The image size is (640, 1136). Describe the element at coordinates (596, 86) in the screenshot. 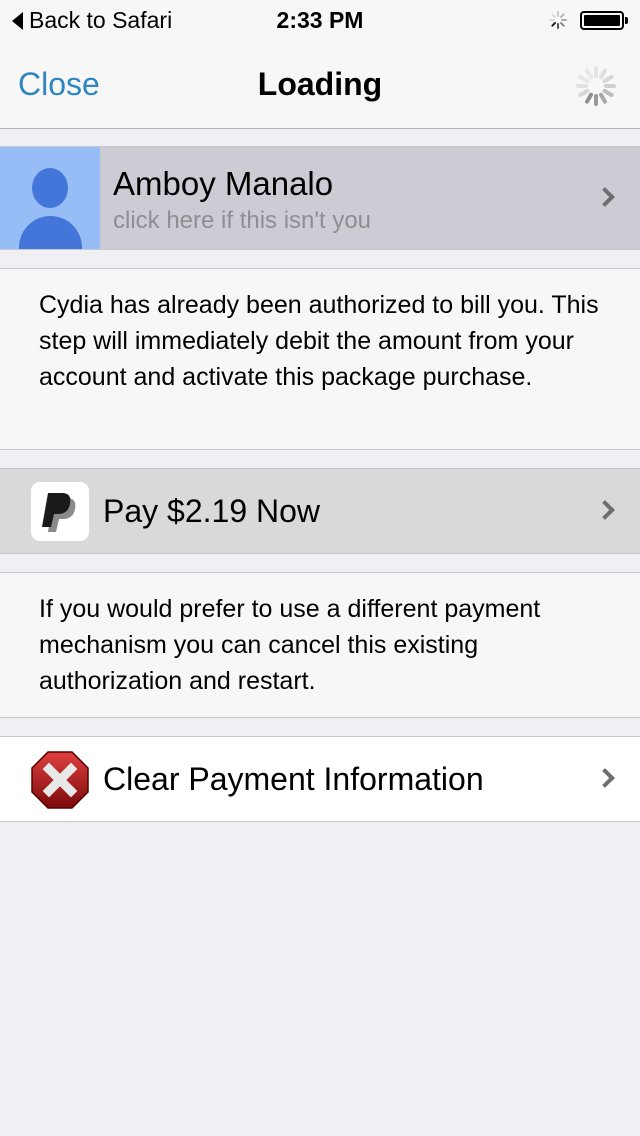

I see `loading-spinner-icon` at that location.